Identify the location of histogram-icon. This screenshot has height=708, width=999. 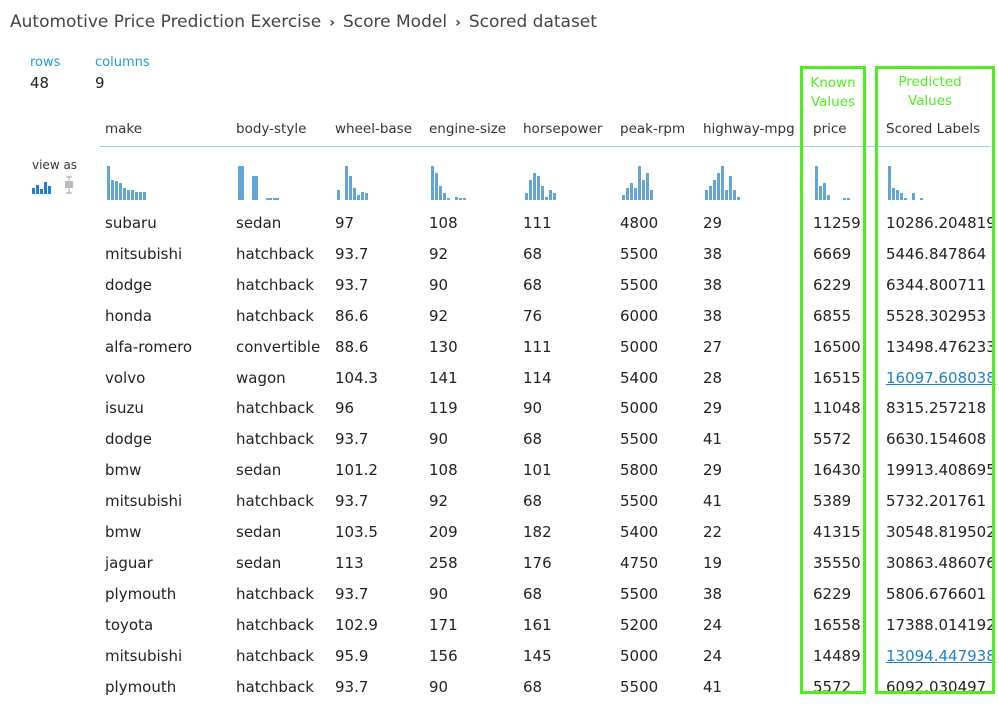
(43, 188).